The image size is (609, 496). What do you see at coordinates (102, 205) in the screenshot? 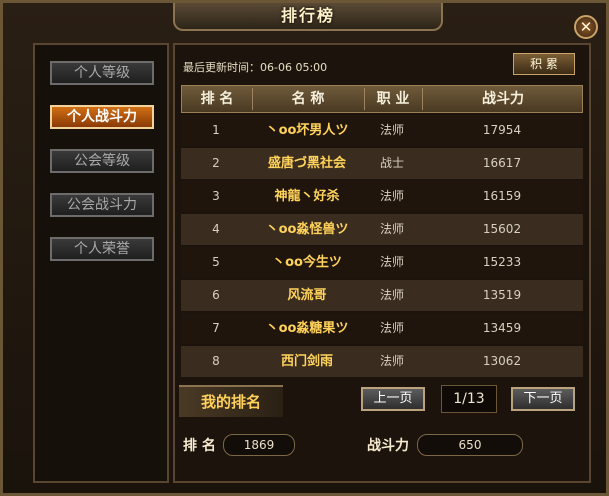
I see `tab-guild-power: 公会战斗力` at bounding box center [102, 205].